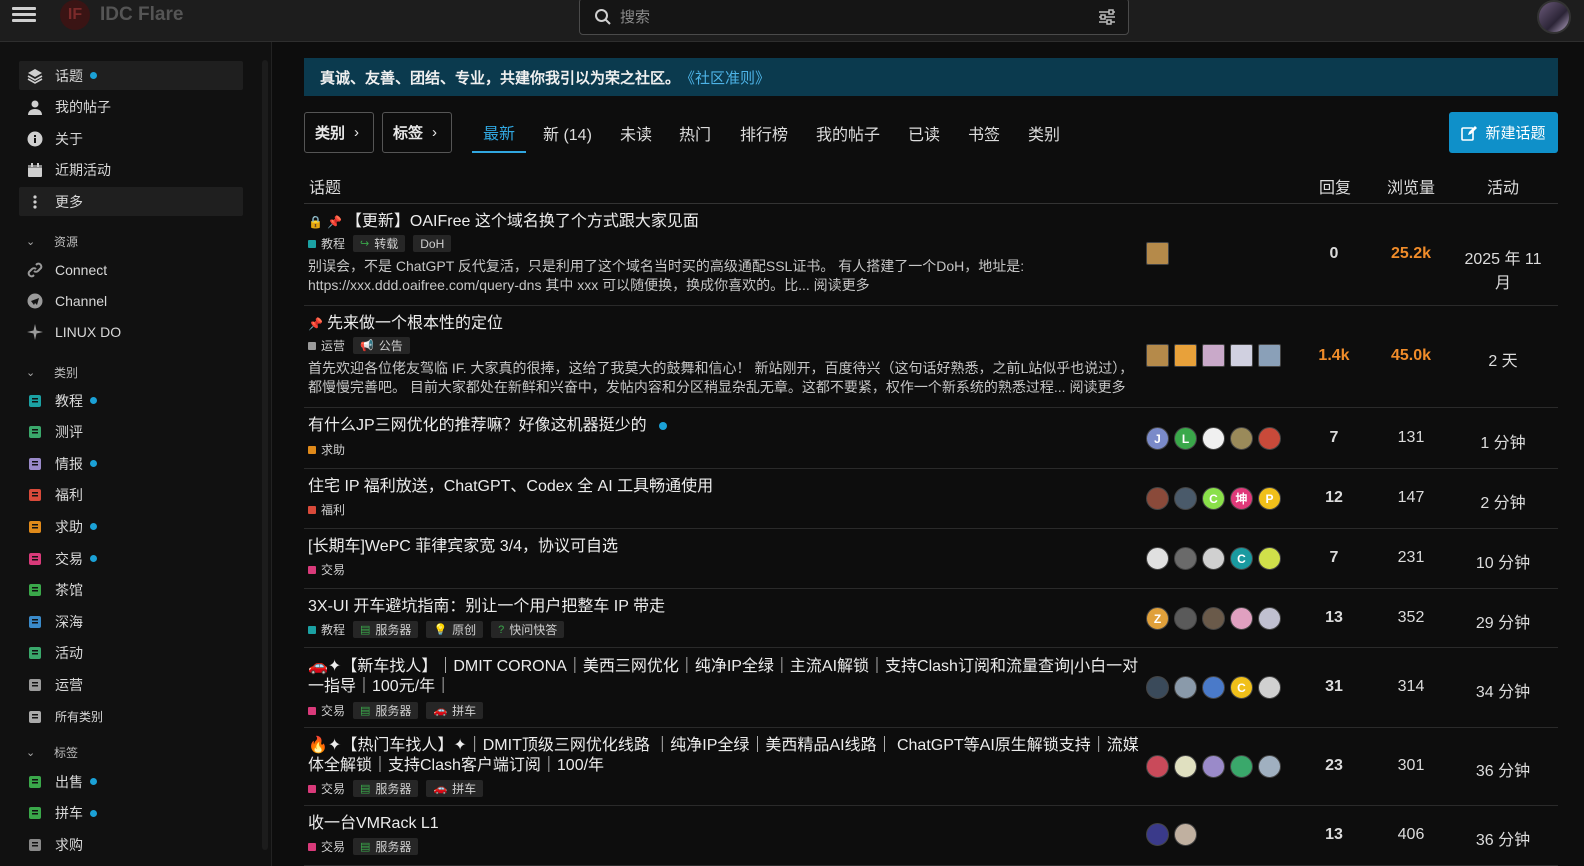 The height and width of the screenshot is (866, 1584). Describe the element at coordinates (131, 201) in the screenshot. I see `sidebar-item-more: 更多` at that location.